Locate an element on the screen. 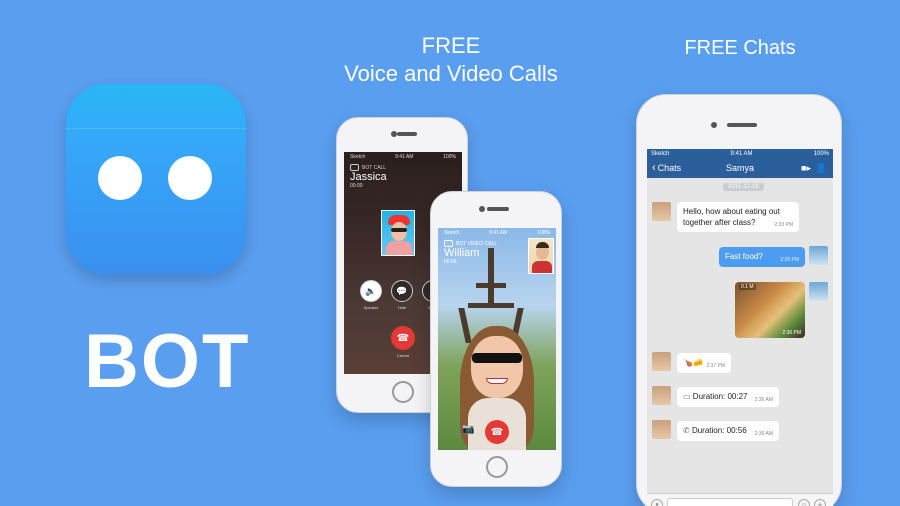  caller-name: Jassica is located at coordinates (368, 177).